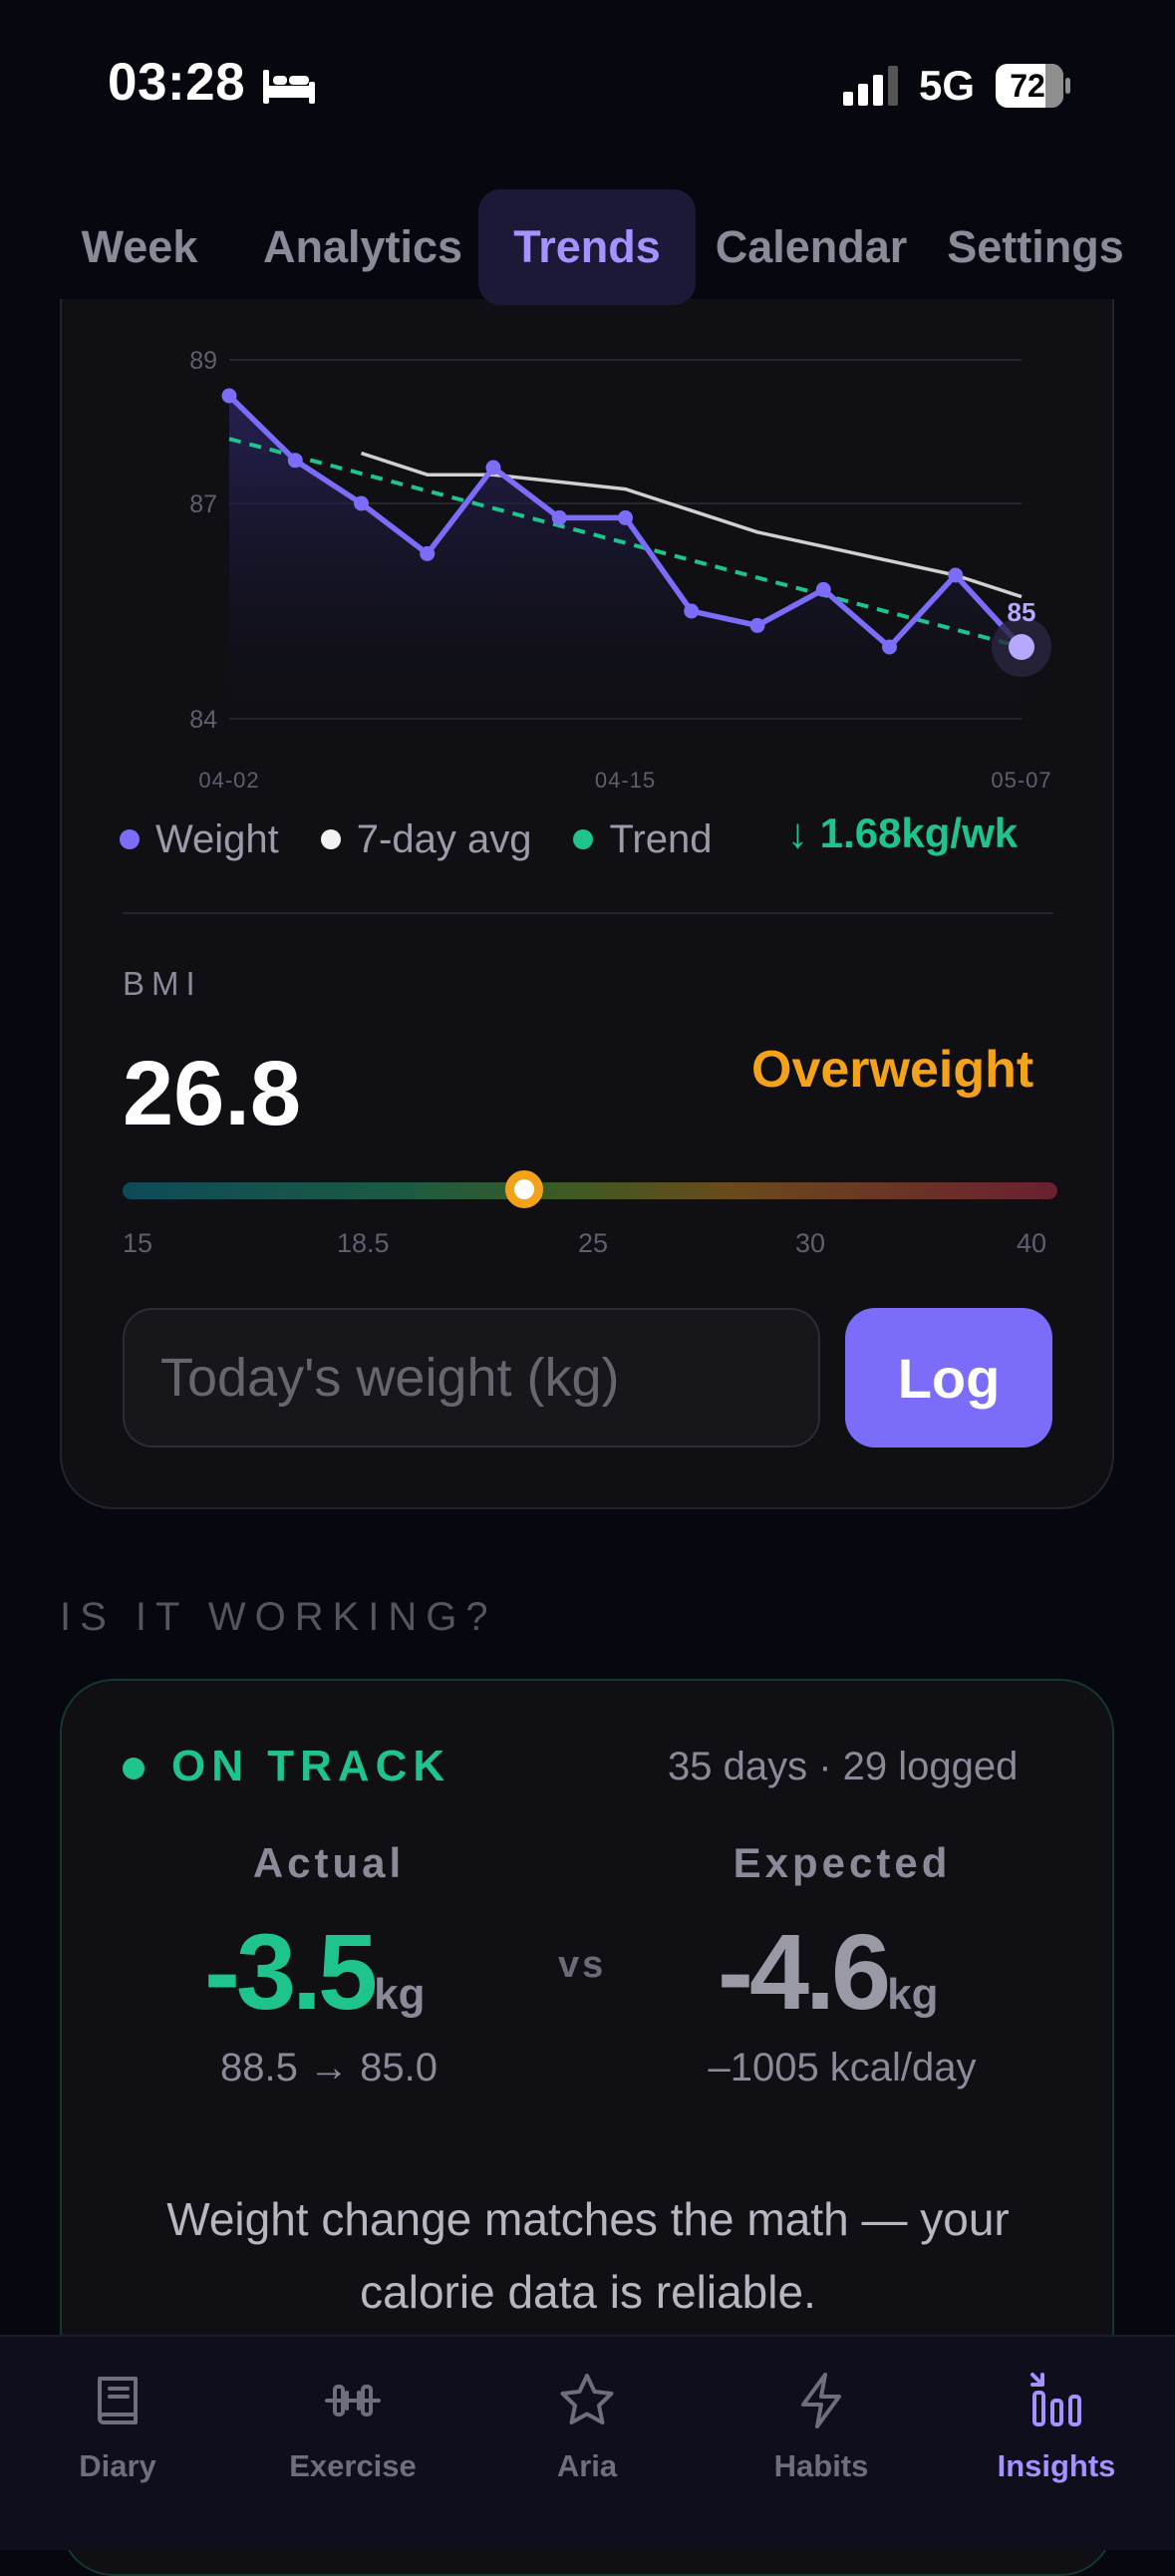 The width and height of the screenshot is (1175, 2576). I want to click on tab-settings: Settings, so click(1035, 247).